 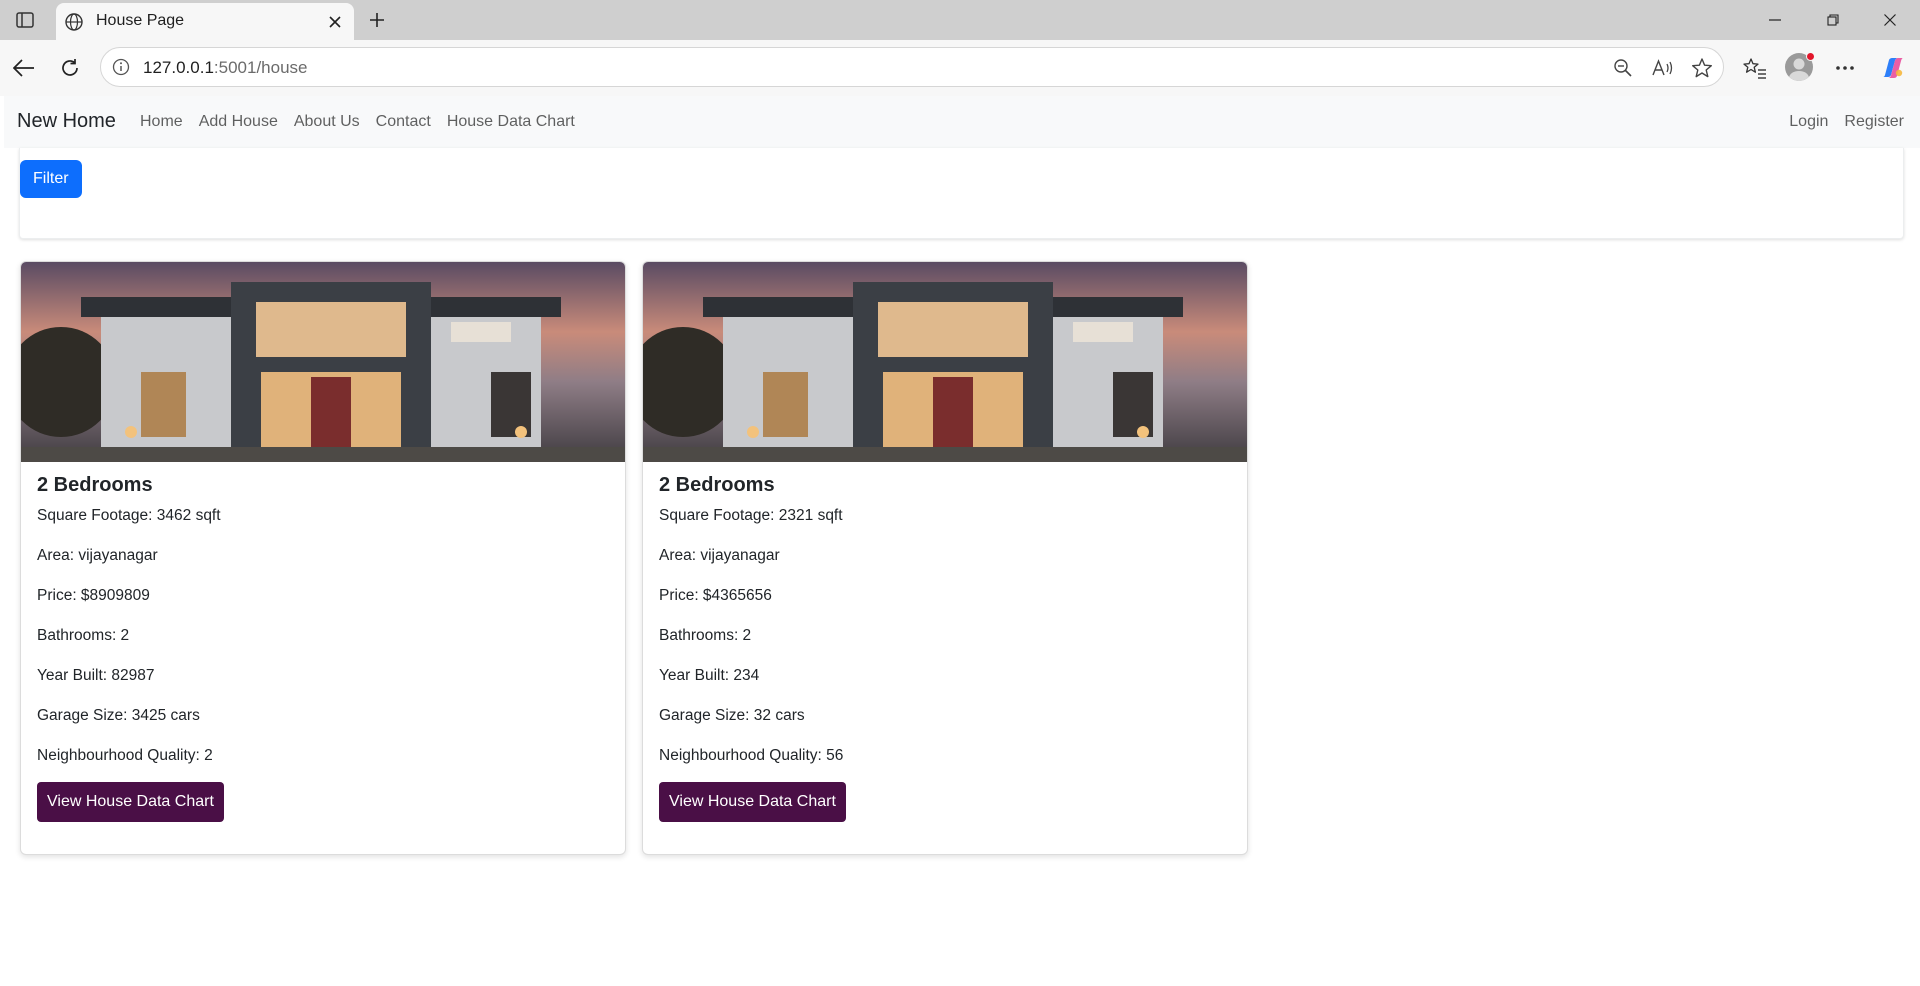 I want to click on price: Price: $4365656, so click(x=715, y=595).